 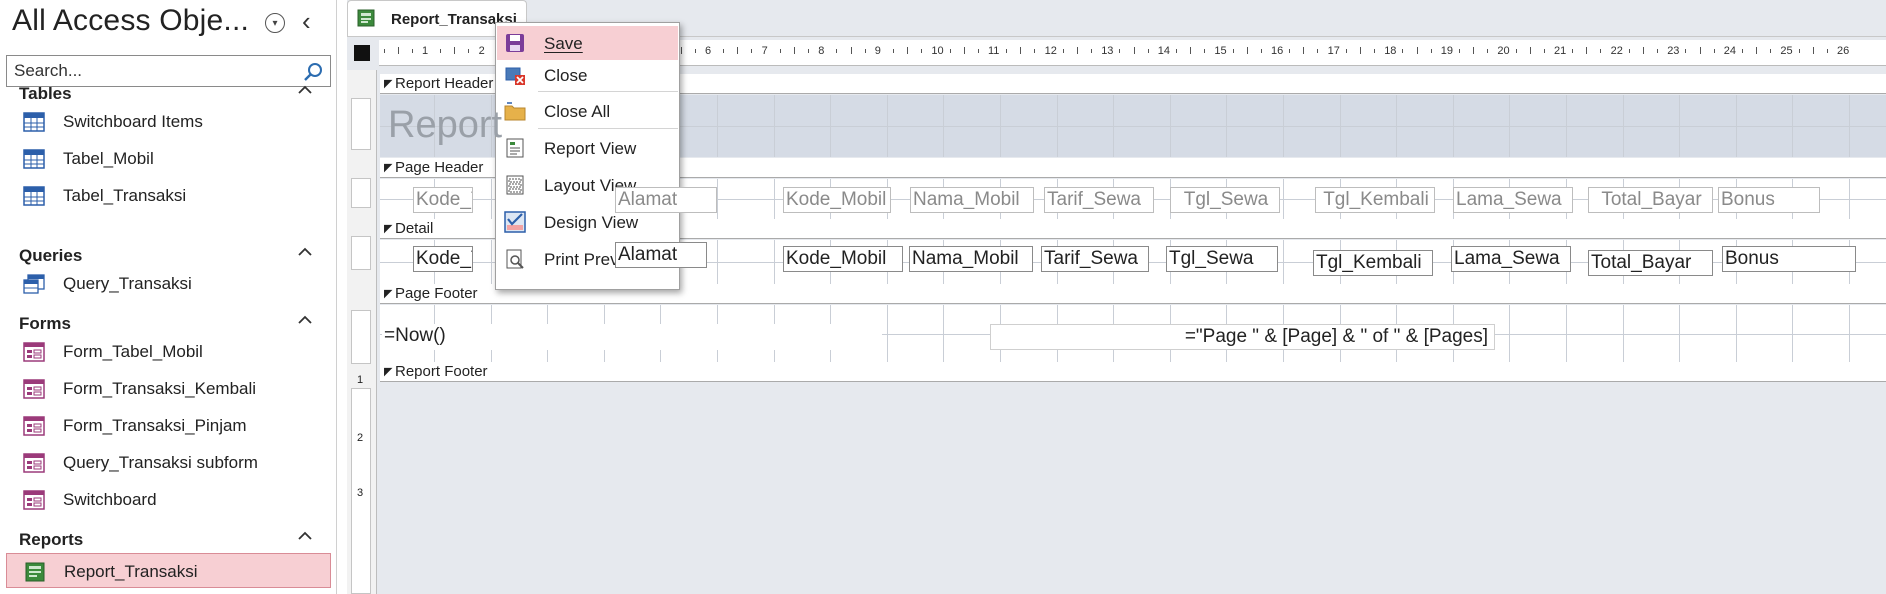 I want to click on section-label: Page Footer, so click(x=436, y=293).